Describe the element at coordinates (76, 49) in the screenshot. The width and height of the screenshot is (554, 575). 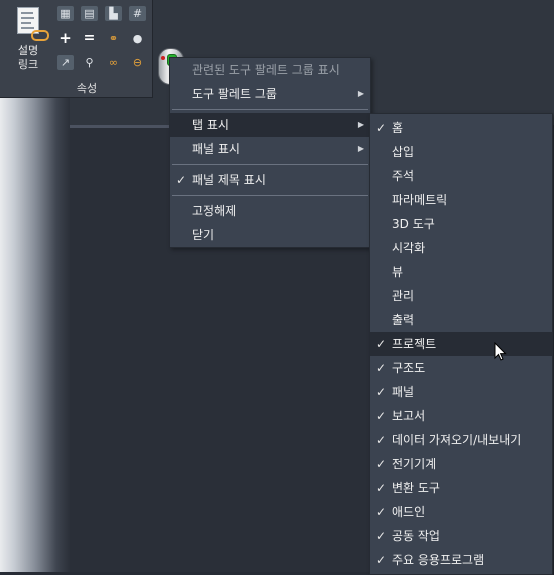
I see `ribbon-panel-properties: 설명 링크 ▦ ▤ ▙ # + = ⚭ ● ↗ ⚲ ∞ ⊖ 속성` at that location.